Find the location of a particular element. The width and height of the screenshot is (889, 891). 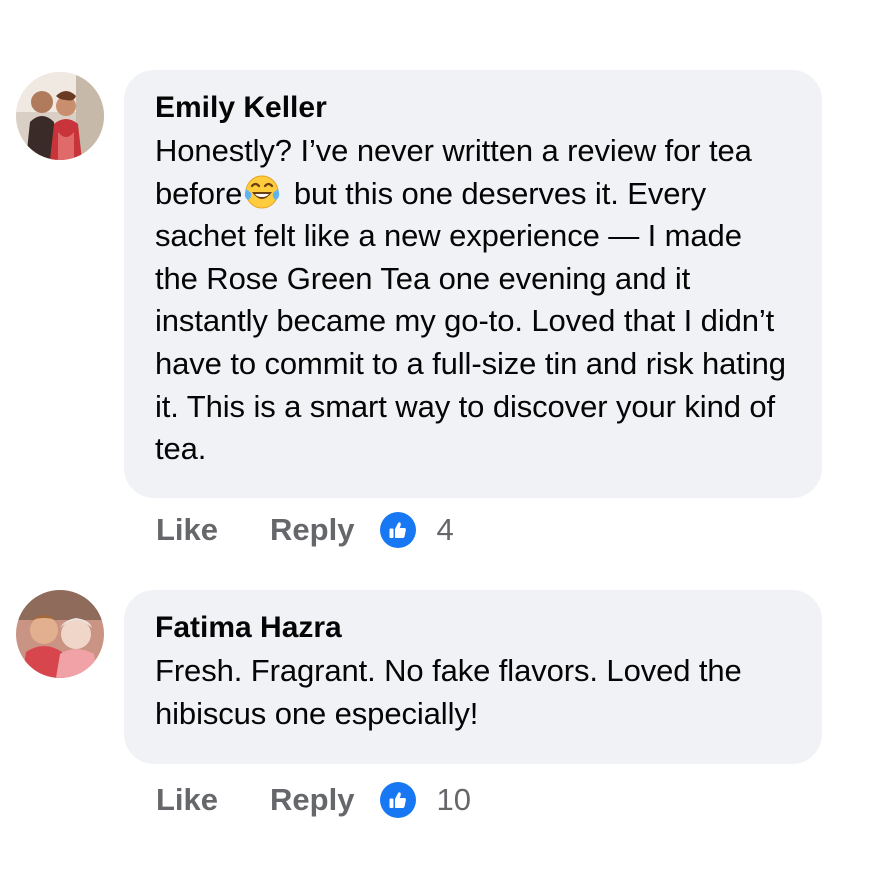

face-with-tears-of-joy-emoji is located at coordinates (262, 192).